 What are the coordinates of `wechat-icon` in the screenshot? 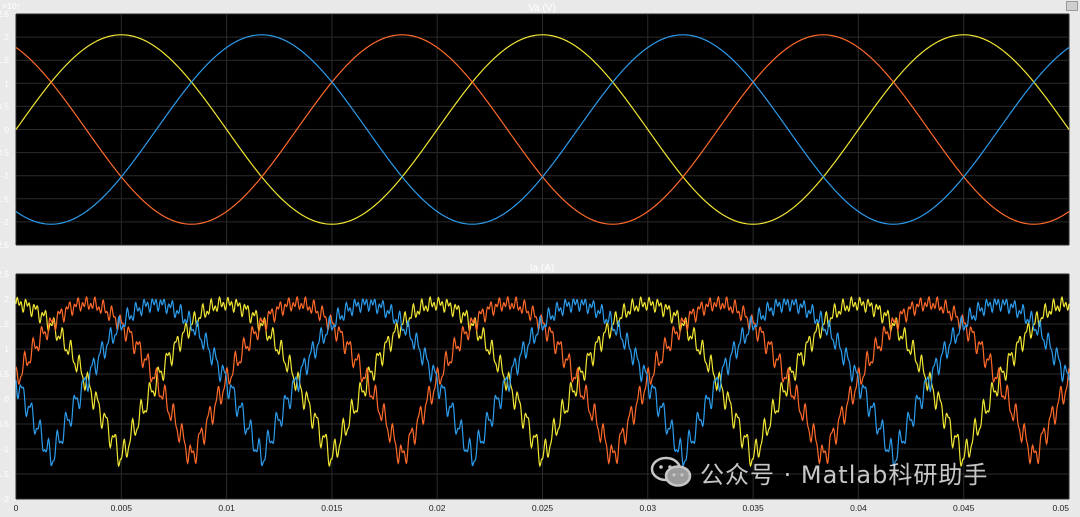 It's located at (672, 472).